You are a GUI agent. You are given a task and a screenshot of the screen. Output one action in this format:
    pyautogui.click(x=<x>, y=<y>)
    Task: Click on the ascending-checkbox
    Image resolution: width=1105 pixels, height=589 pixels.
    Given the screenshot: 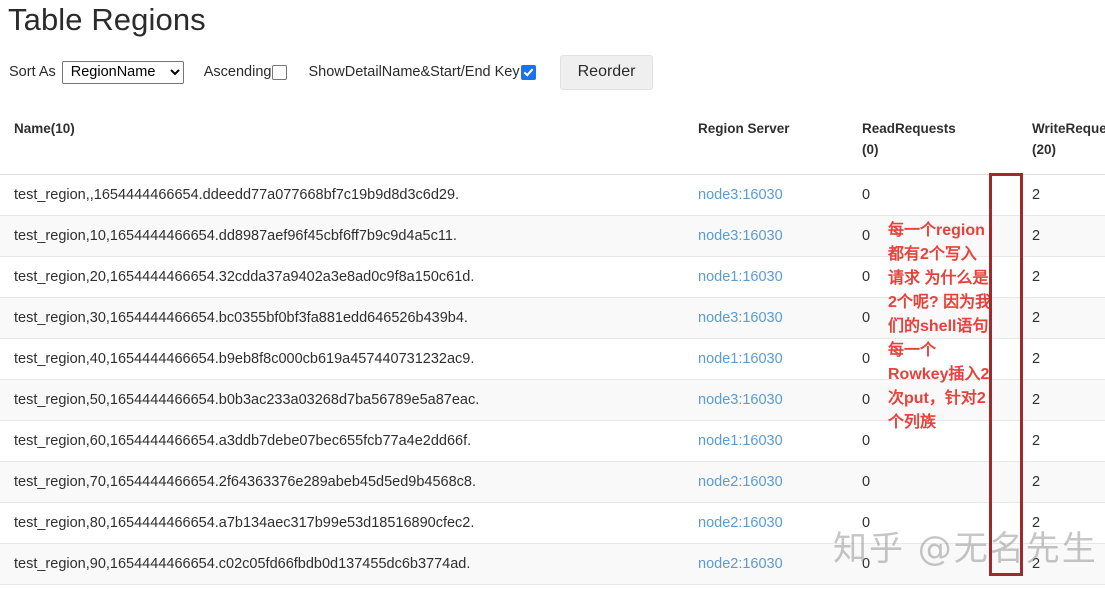 What is the action you would take?
    pyautogui.click(x=280, y=72)
    